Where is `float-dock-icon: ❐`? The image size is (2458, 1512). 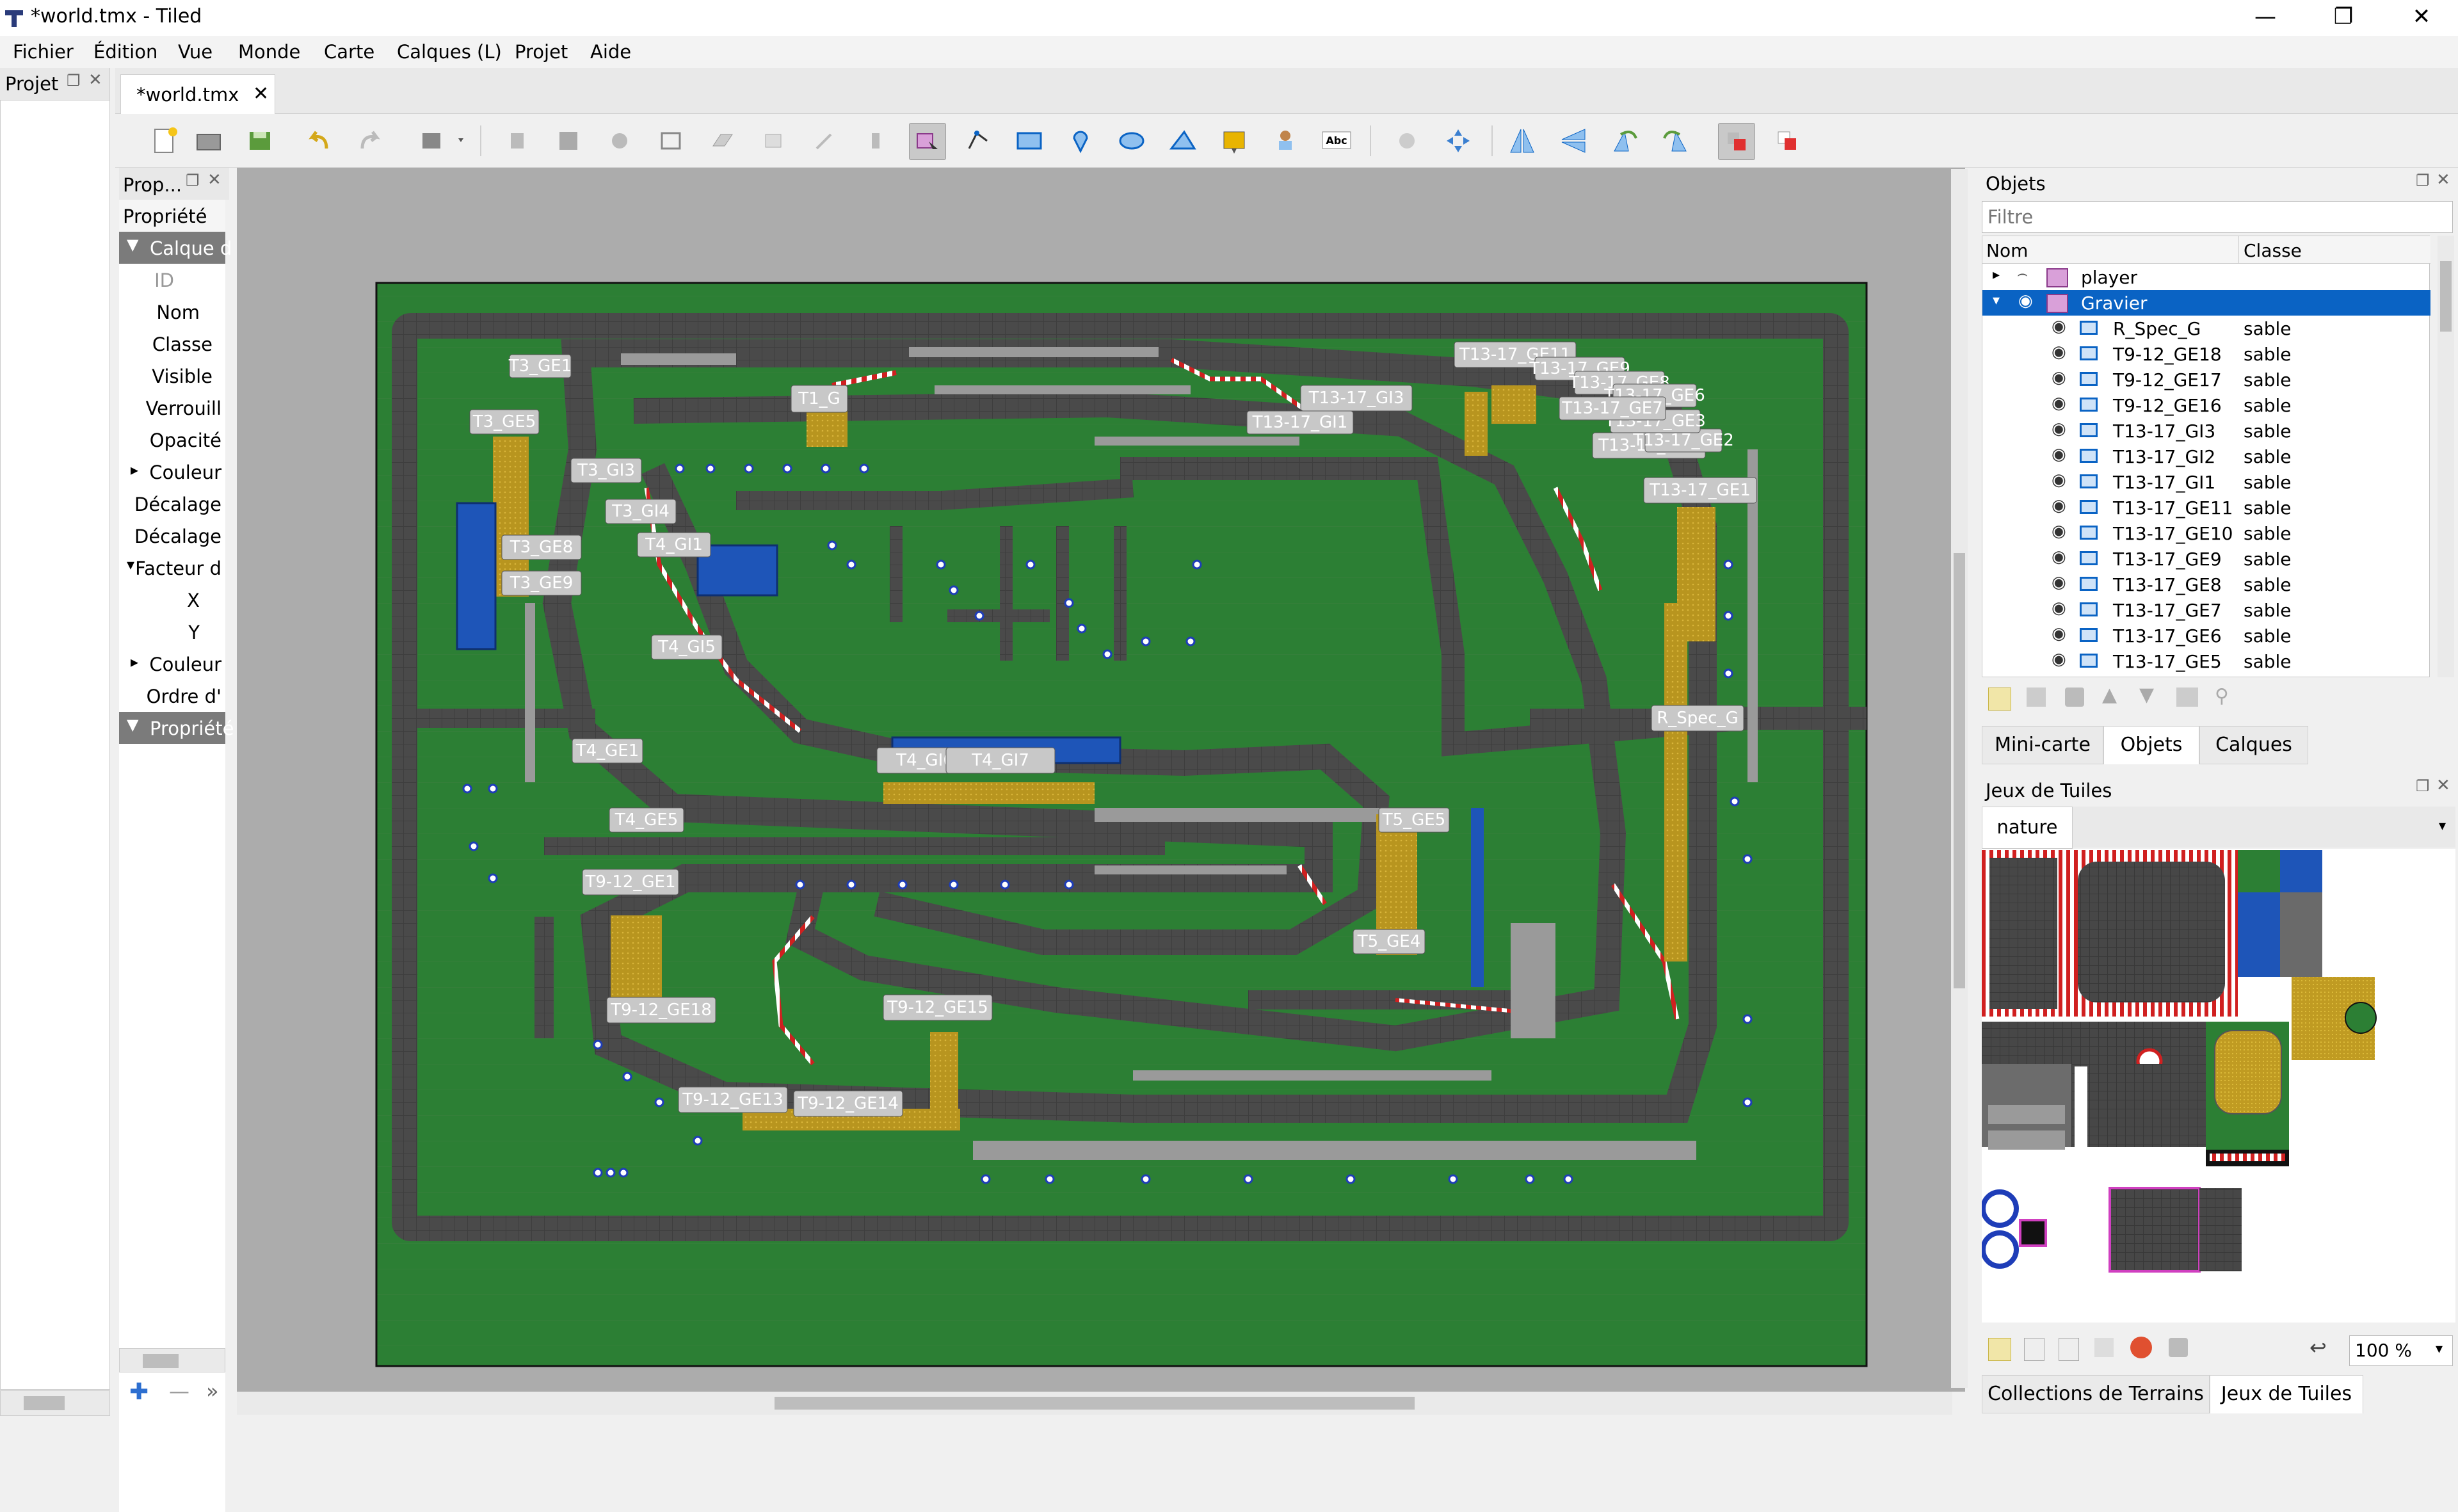 float-dock-icon: ❐ is located at coordinates (74, 81).